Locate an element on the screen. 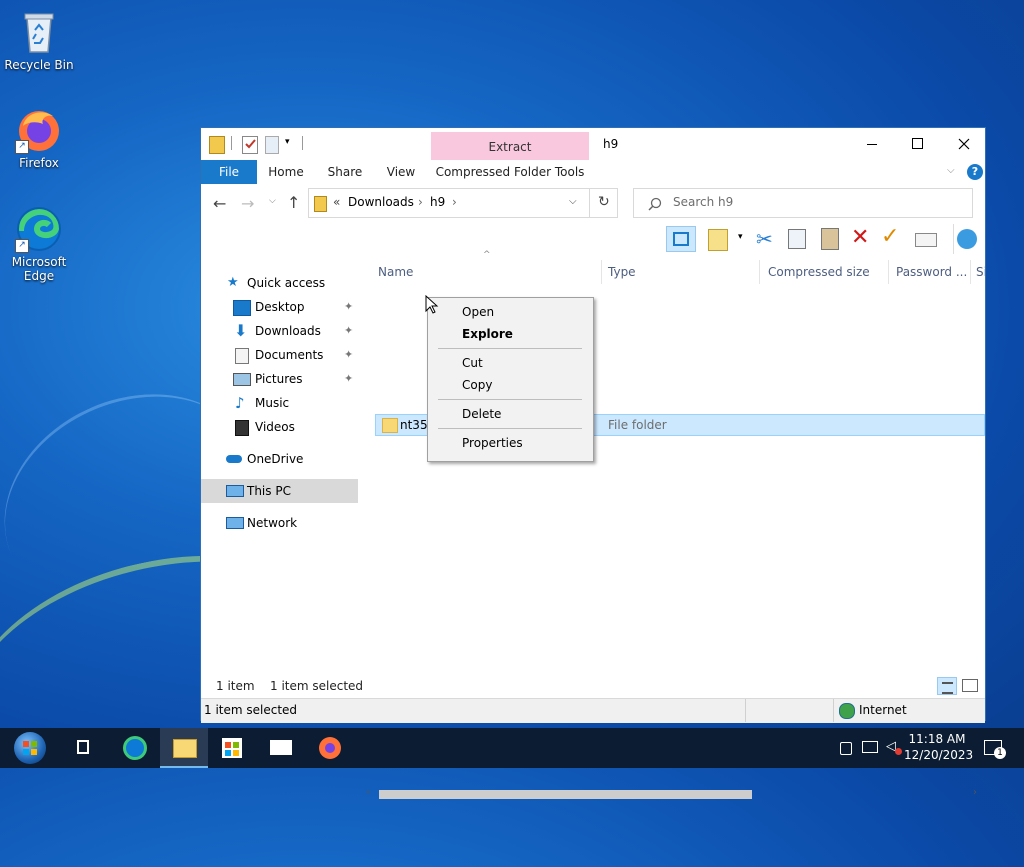 The image size is (1024, 867). expand-ribbon-chevron-icon: ⌵ is located at coordinates (951, 170).